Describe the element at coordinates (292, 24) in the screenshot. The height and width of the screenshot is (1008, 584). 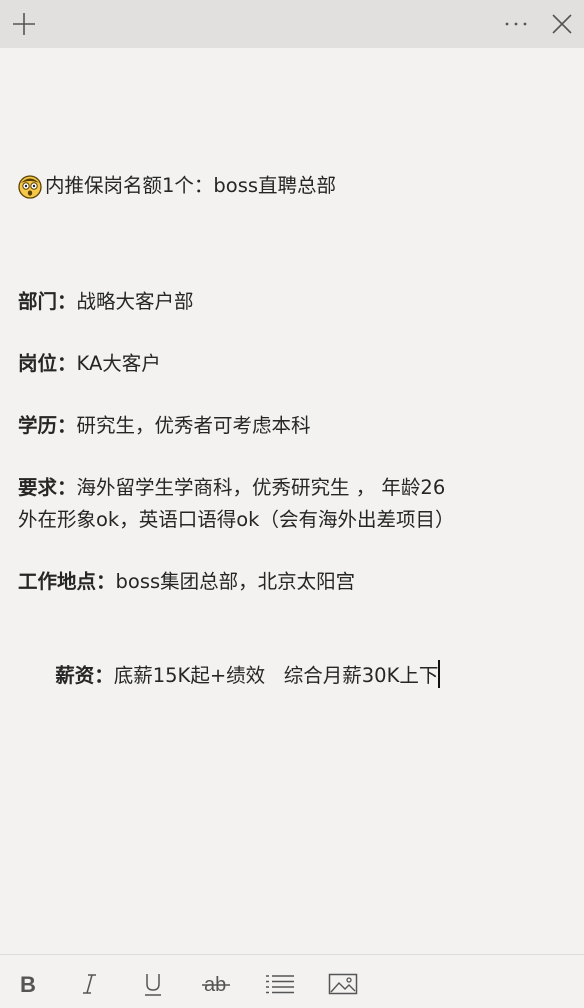
I see `title-bar` at that location.